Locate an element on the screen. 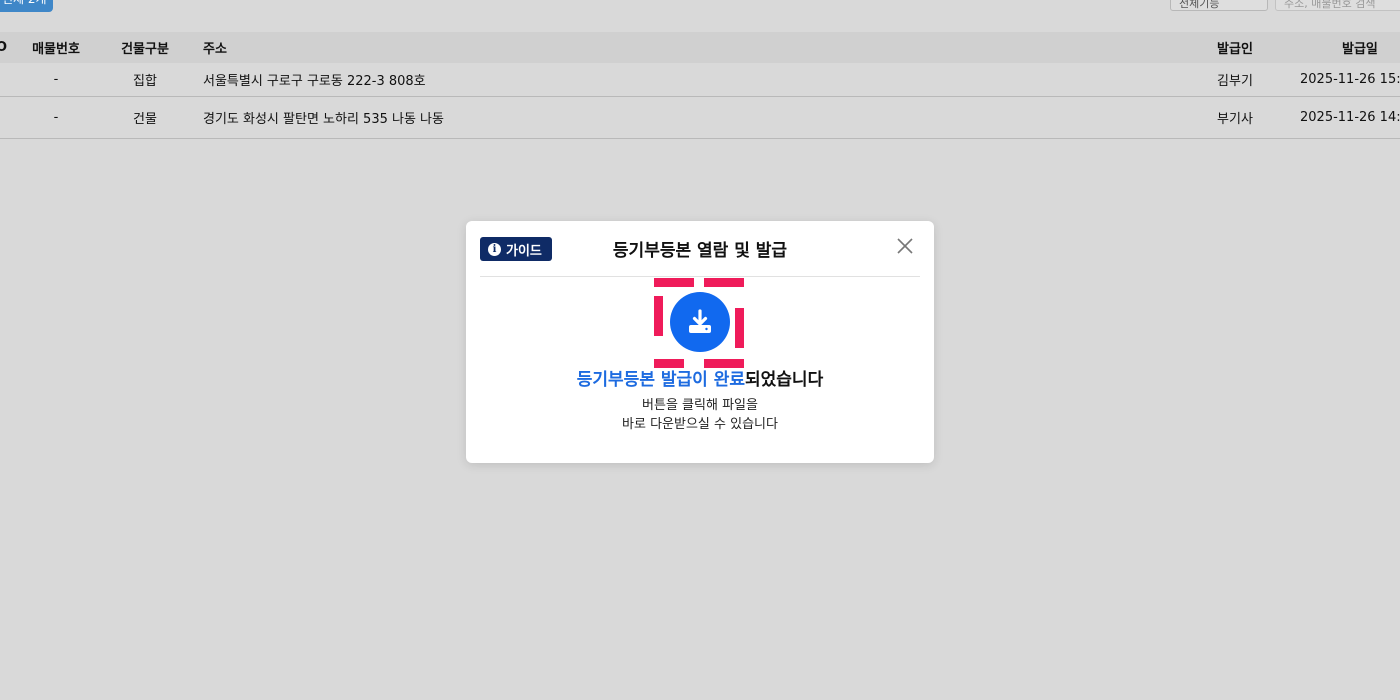 Image resolution: width=1400 pixels, height=700 pixels. filter-select: 전체기능 is located at coordinates (1219, 5).